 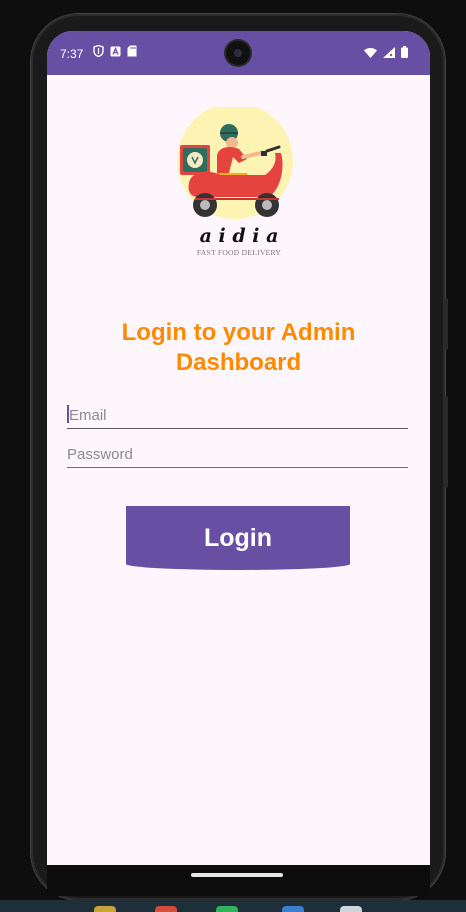 I want to click on signal-icon, so click(x=389, y=52).